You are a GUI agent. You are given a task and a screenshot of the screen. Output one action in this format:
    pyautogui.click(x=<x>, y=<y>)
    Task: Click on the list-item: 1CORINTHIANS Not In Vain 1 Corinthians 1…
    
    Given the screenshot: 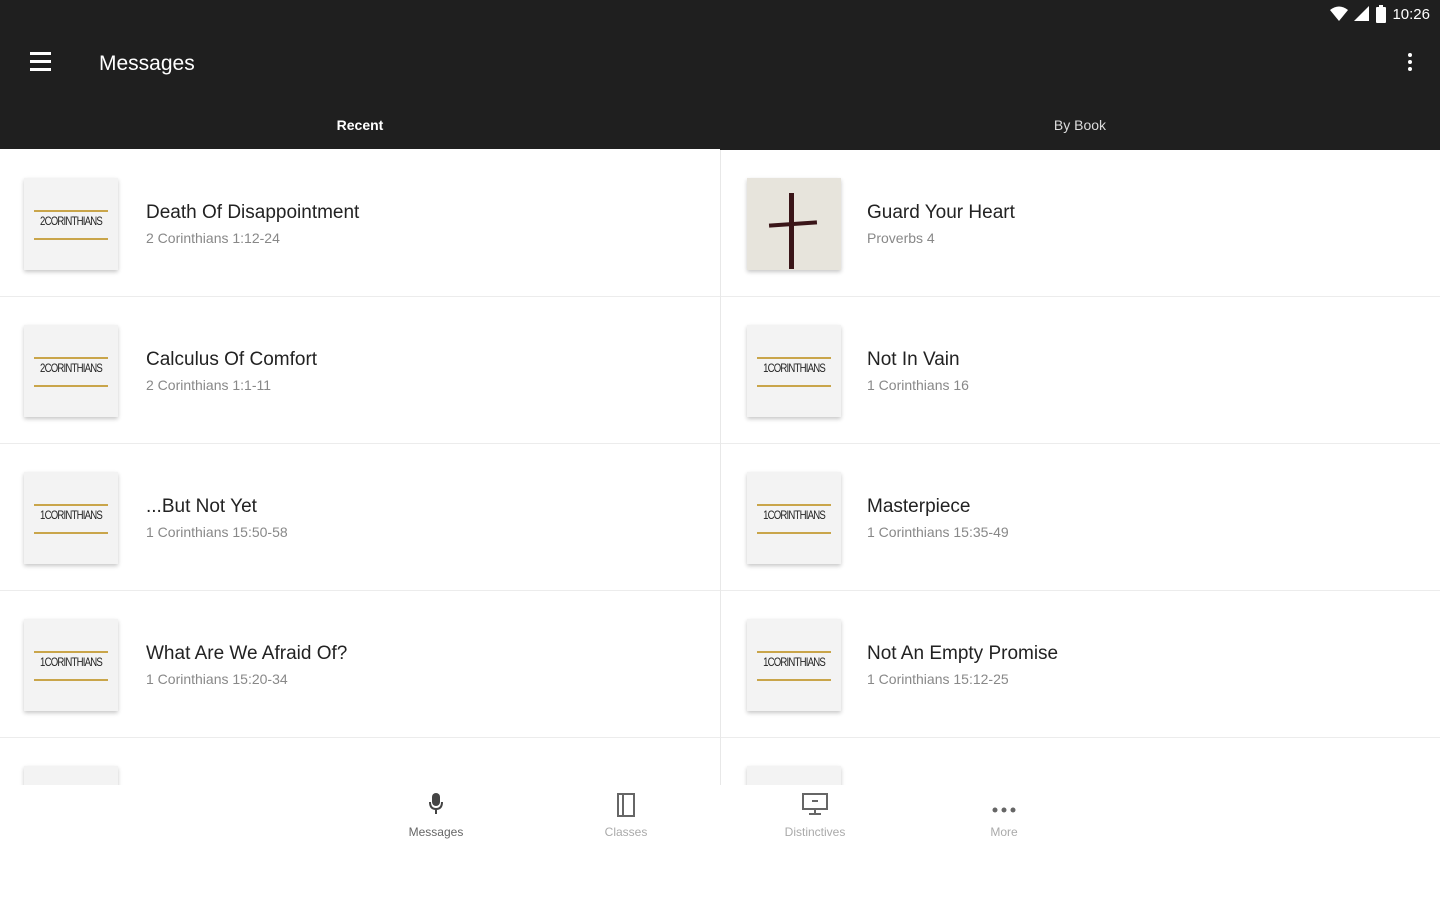 What is the action you would take?
    pyautogui.click(x=1080, y=370)
    